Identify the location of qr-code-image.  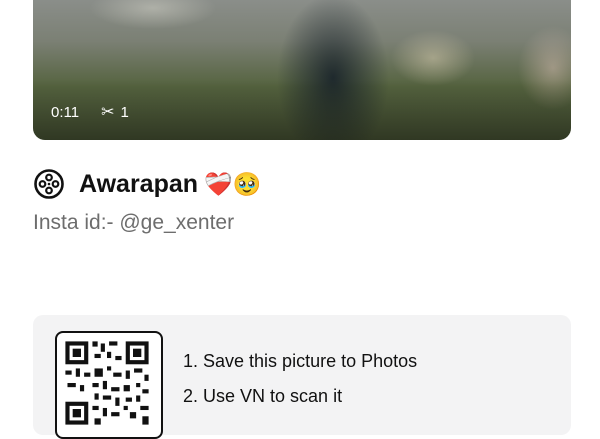
(107, 383).